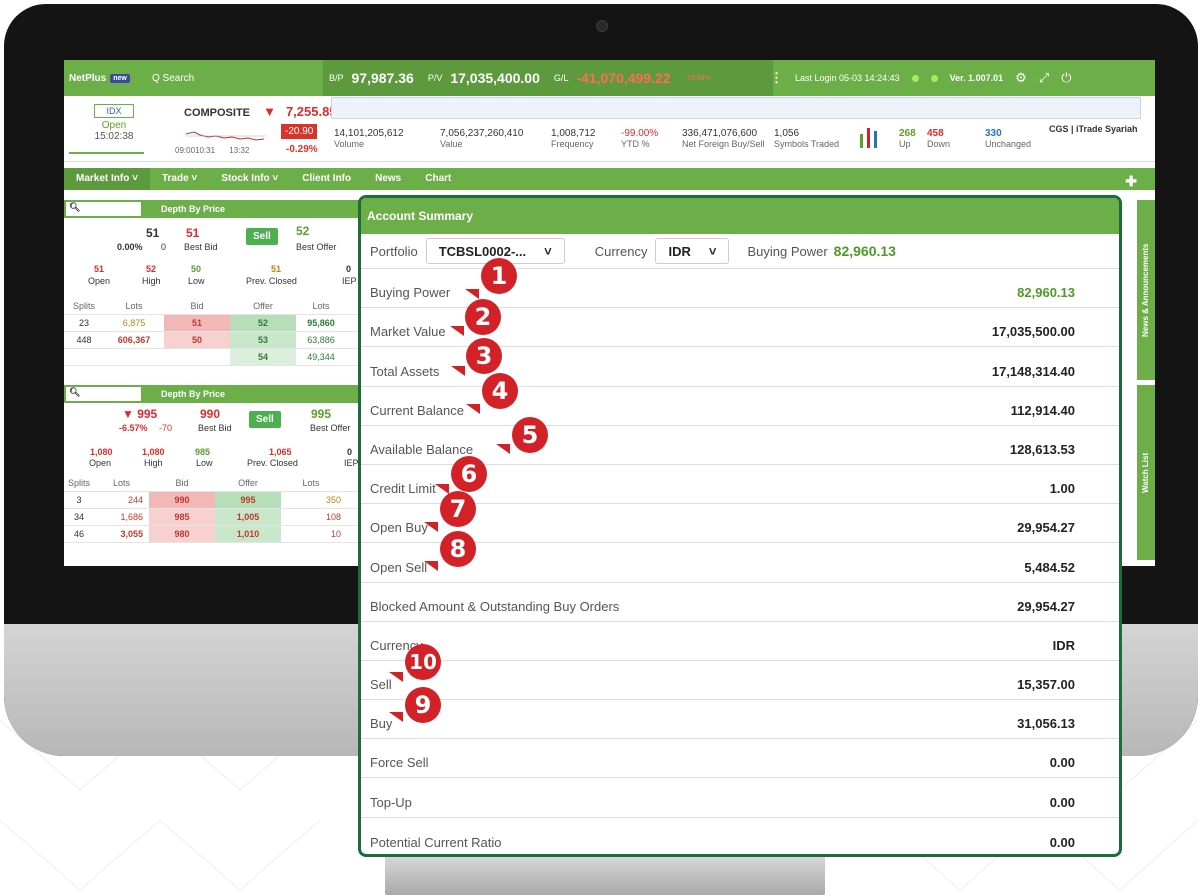 This screenshot has width=1198, height=895. I want to click on more-vertical-icon: ⋮, so click(776, 78).